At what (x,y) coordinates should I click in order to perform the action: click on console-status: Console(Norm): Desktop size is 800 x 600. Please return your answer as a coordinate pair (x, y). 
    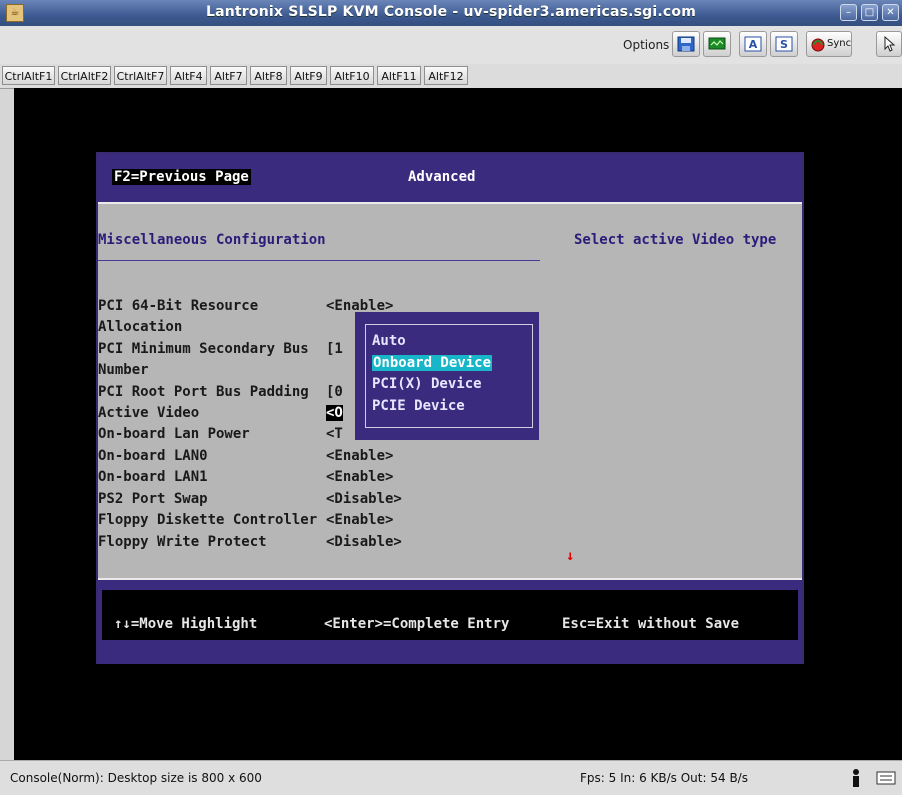
    Looking at the image, I should click on (136, 778).